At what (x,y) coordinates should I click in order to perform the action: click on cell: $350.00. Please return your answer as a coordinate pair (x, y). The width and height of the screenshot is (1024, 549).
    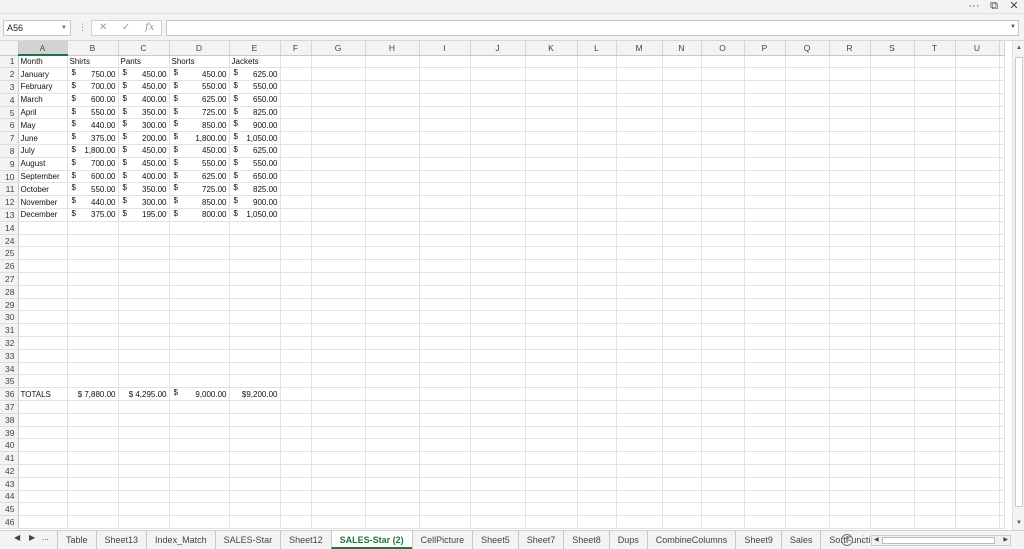
    Looking at the image, I should click on (144, 113).